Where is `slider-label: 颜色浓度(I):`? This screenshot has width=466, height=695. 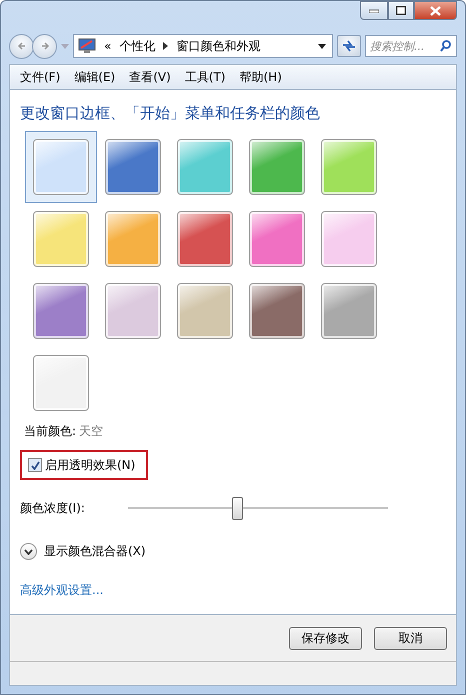
slider-label: 颜色浓度(I): is located at coordinates (52, 508).